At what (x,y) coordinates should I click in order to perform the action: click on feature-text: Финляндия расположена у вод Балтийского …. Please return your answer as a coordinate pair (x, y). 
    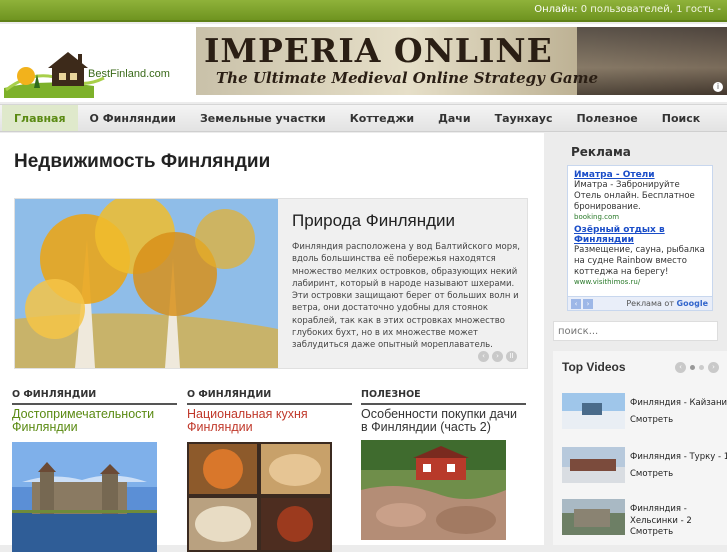
    Looking at the image, I should click on (406, 296).